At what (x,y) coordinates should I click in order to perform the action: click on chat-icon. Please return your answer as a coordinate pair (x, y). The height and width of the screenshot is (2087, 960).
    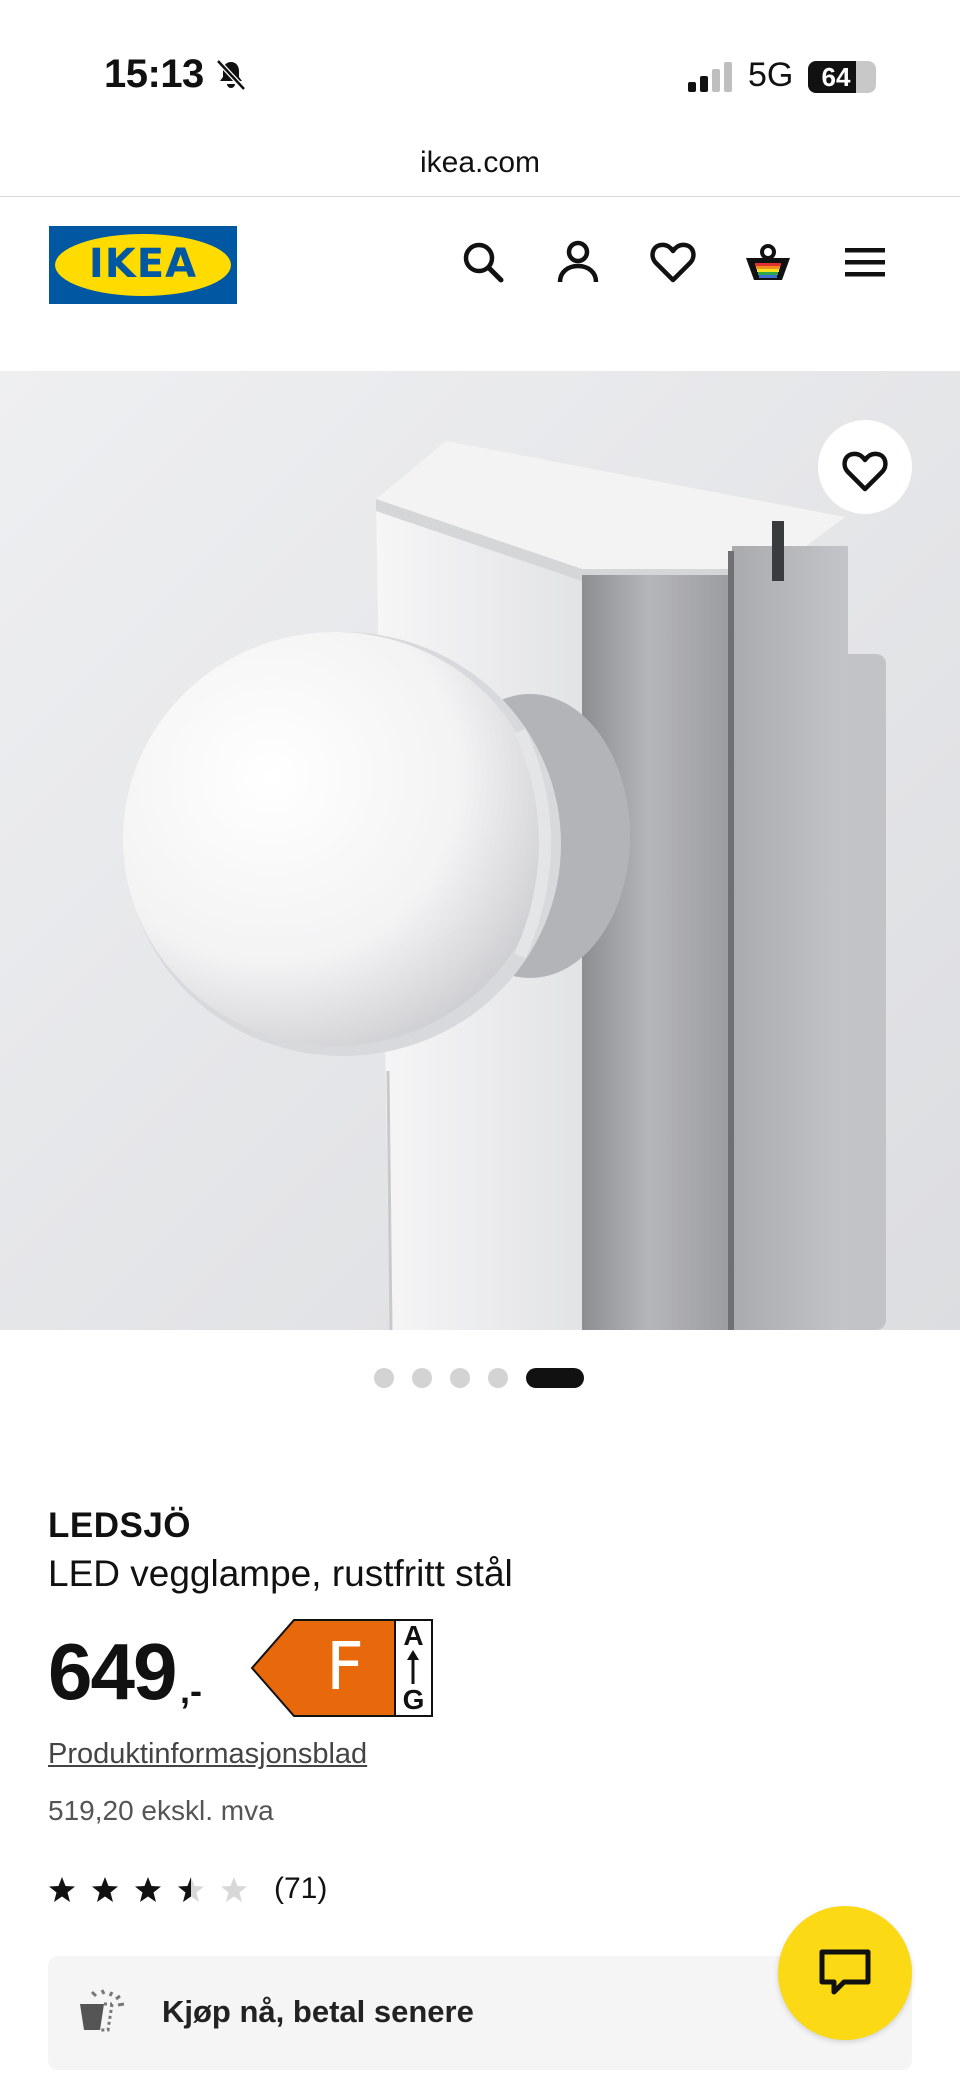
    Looking at the image, I should click on (845, 1972).